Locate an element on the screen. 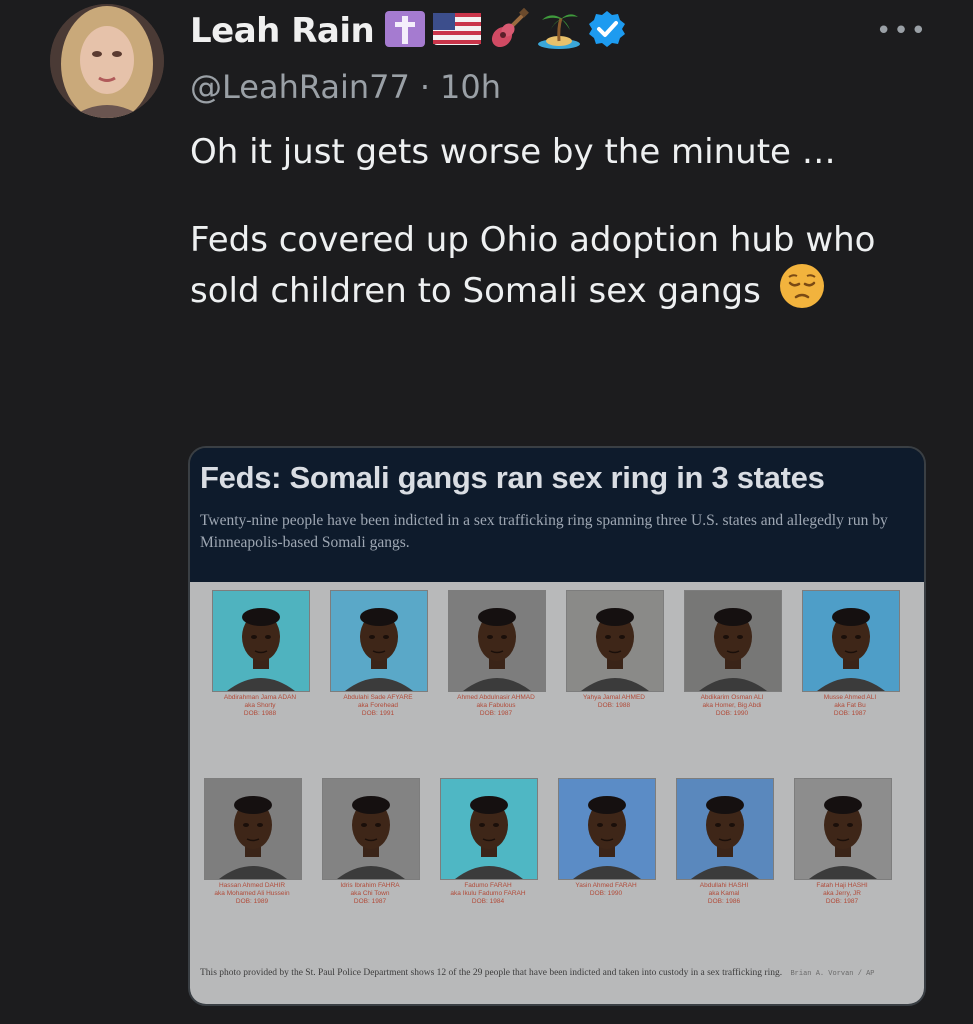 Image resolution: width=973 pixels, height=1024 pixels. tweet-meta: @LeahRain77 · 10h is located at coordinates (345, 87).